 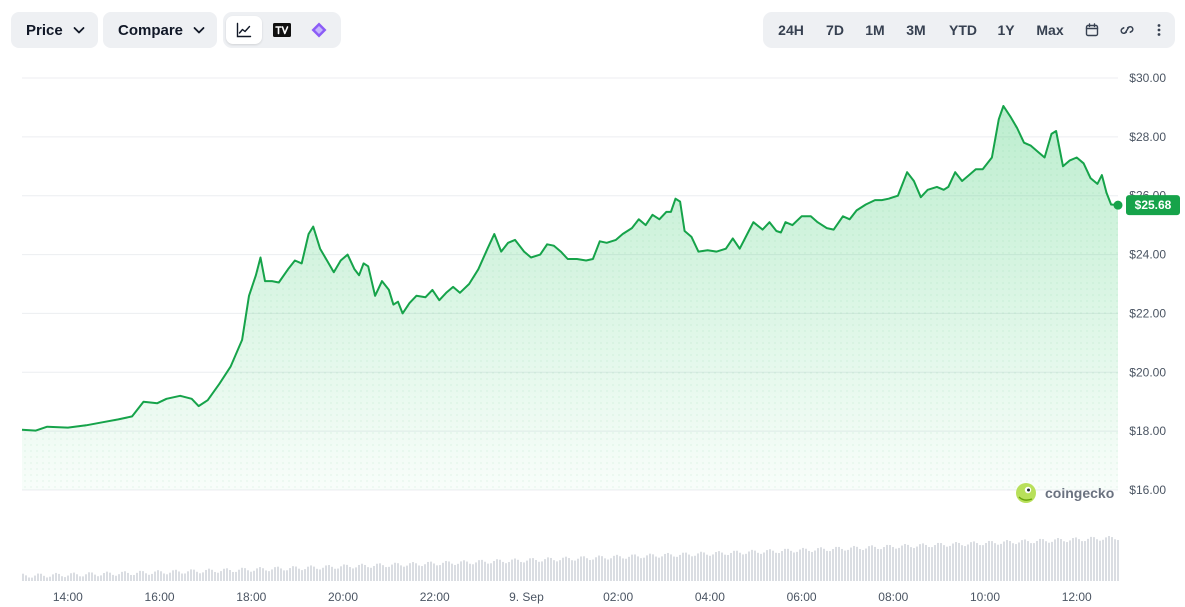 What do you see at coordinates (1147, 490) in the screenshot?
I see `y-tick-label: $16.00` at bounding box center [1147, 490].